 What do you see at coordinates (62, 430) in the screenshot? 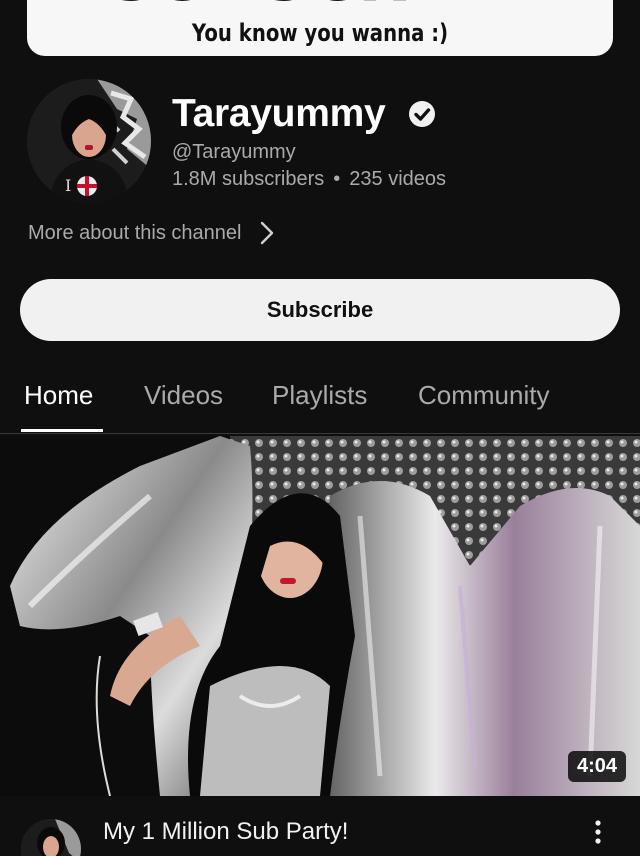
I see `active-tab-indicator` at bounding box center [62, 430].